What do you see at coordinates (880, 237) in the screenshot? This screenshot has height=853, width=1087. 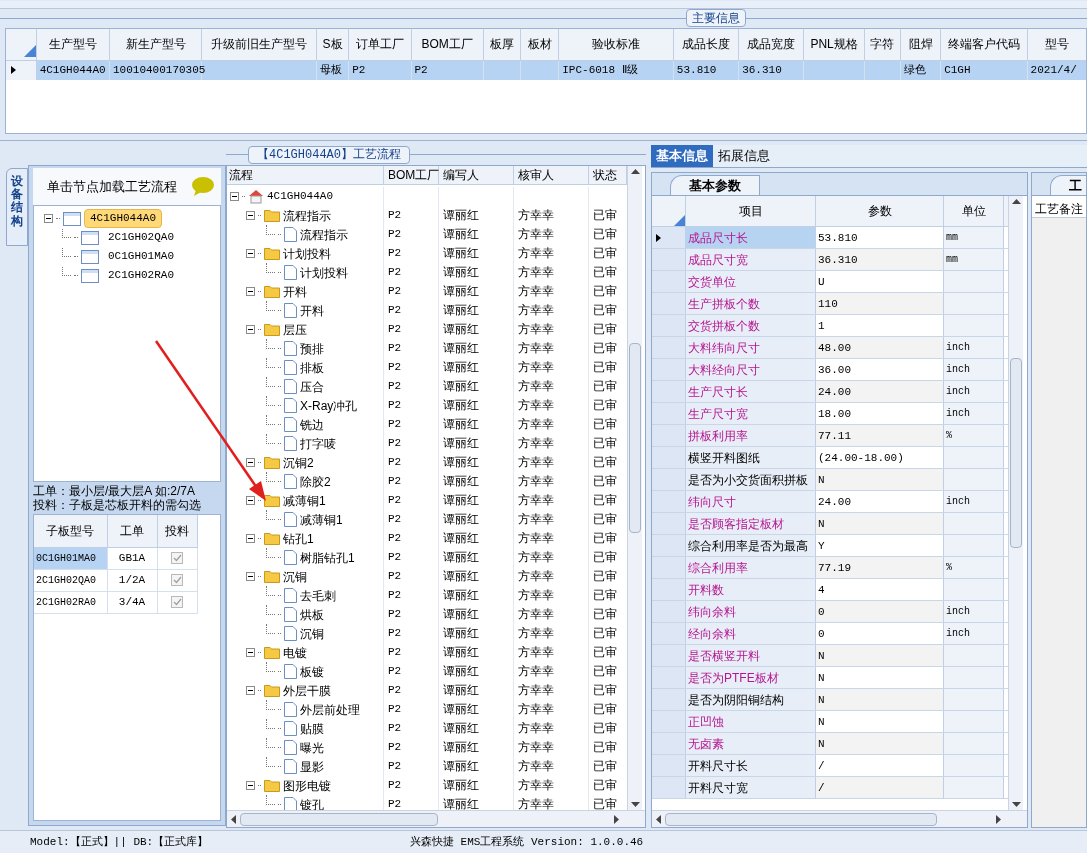 I see `parameter-value: 53.810` at bounding box center [880, 237].